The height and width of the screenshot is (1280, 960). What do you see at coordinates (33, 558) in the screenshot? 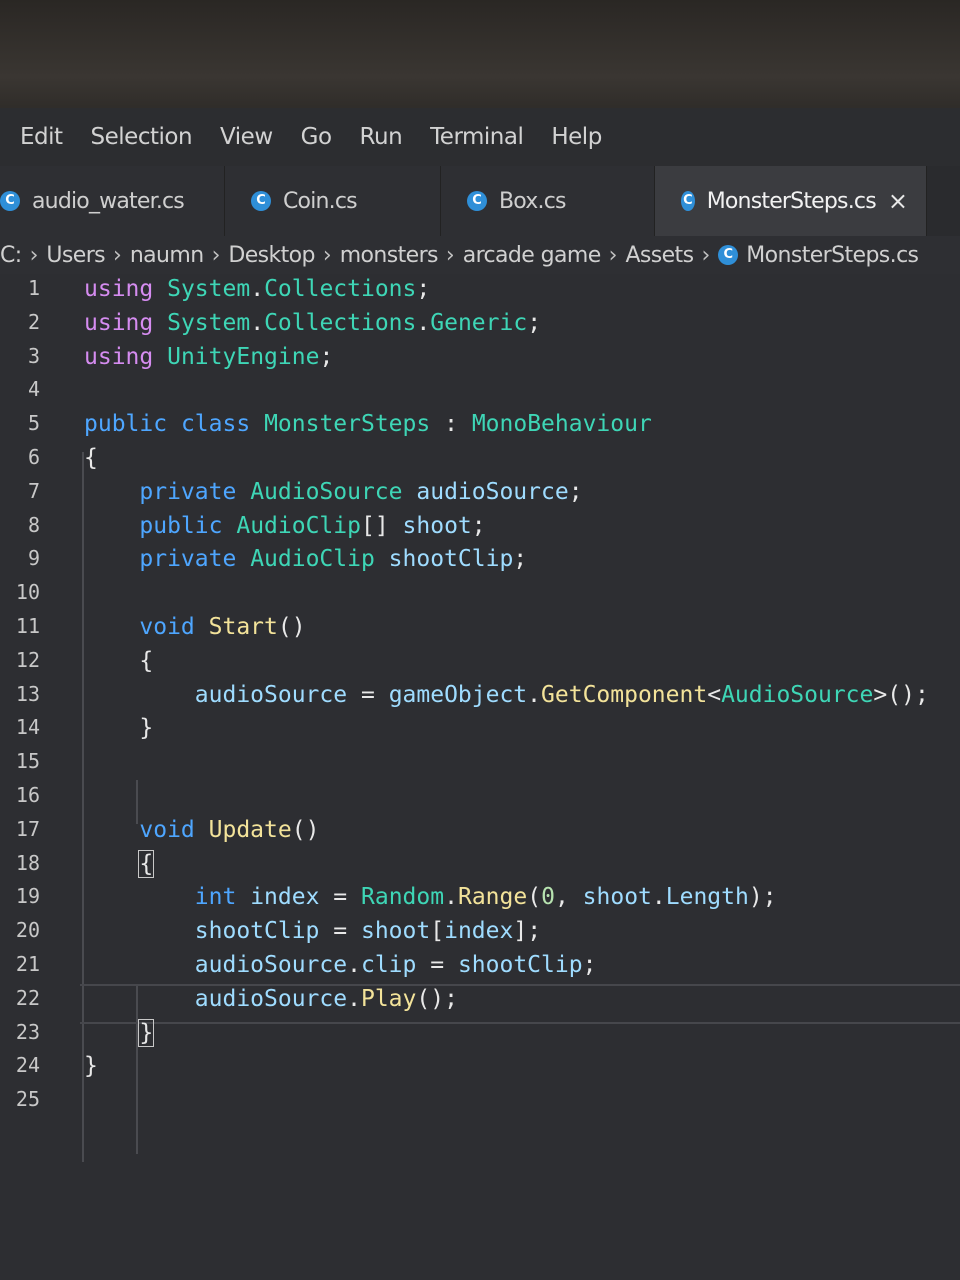
I see `line-number: 9` at bounding box center [33, 558].